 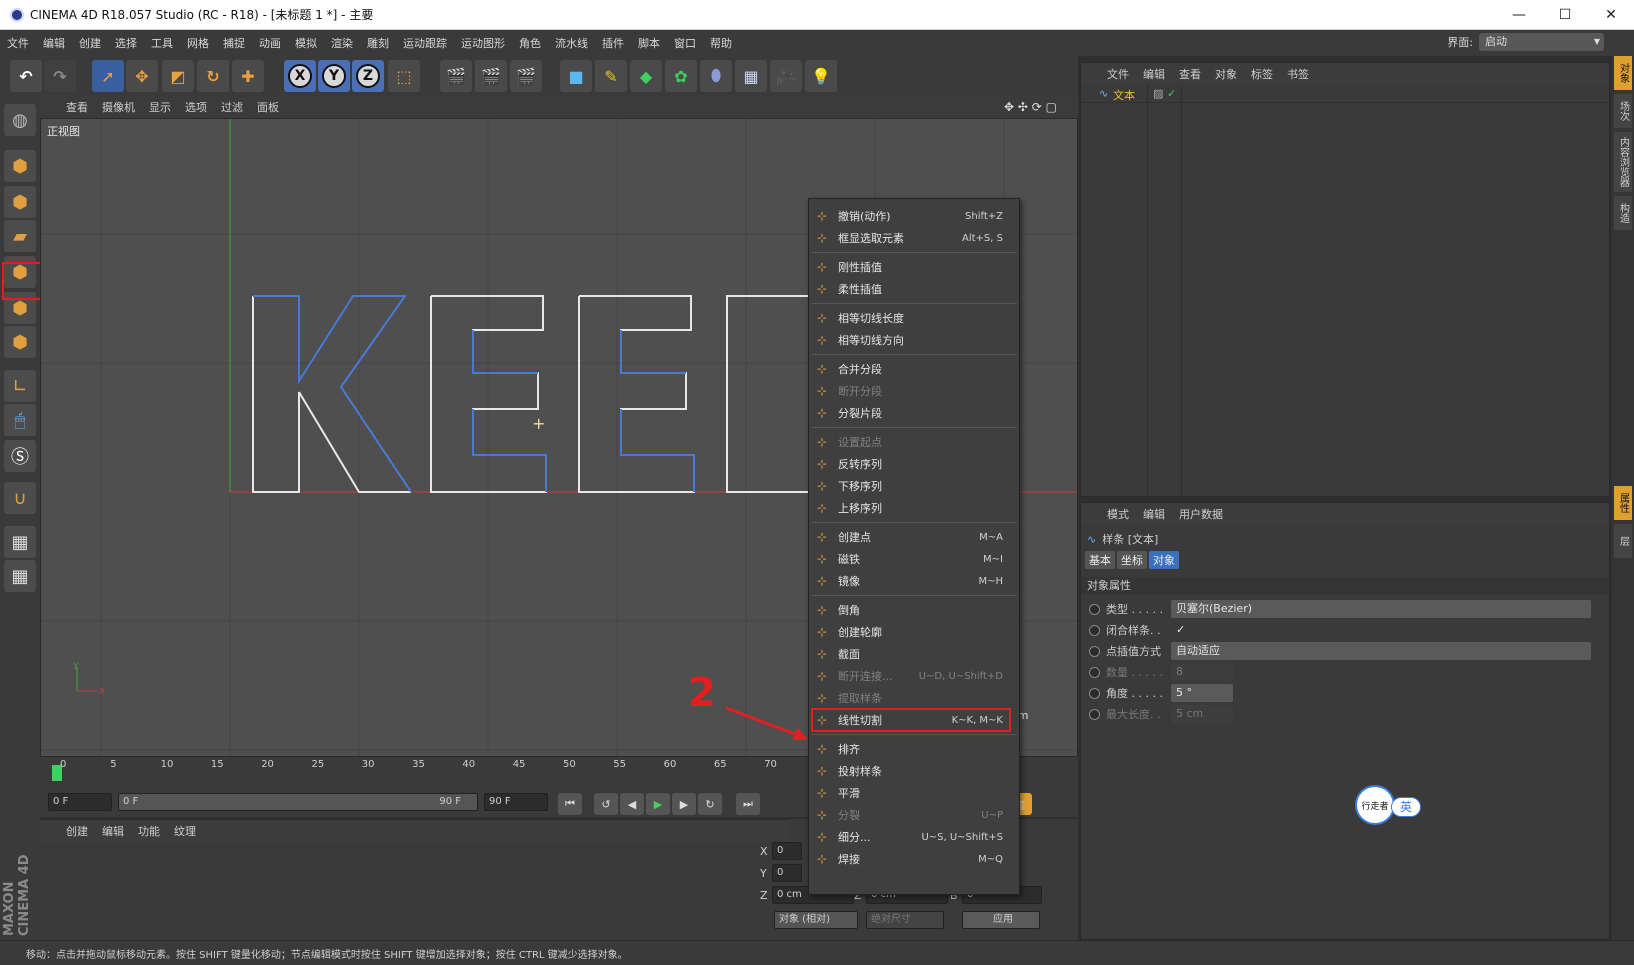 What do you see at coordinates (914, 537) in the screenshot?
I see `context-menu-item: ⊹ 创建点 M~A` at bounding box center [914, 537].